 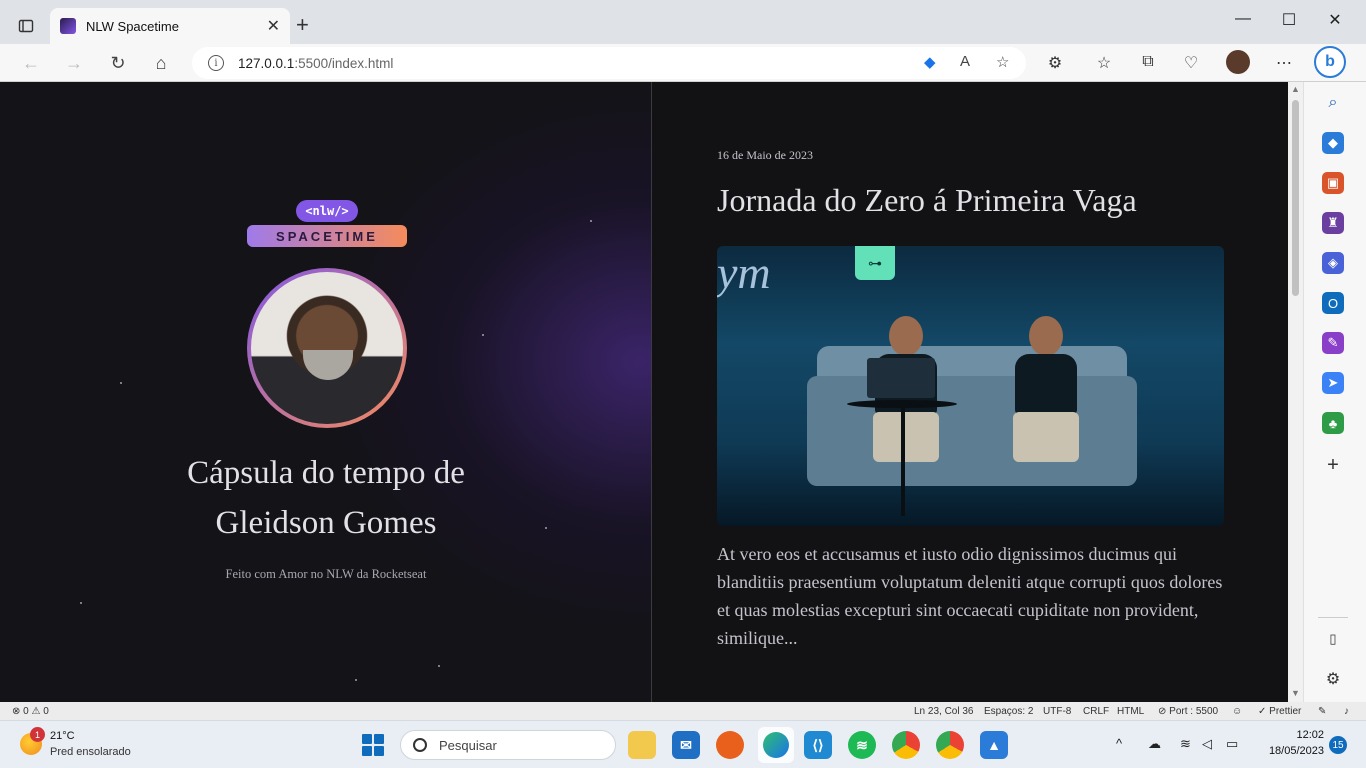 I want to click on line-endings: CRLF, so click(x=1096, y=711).